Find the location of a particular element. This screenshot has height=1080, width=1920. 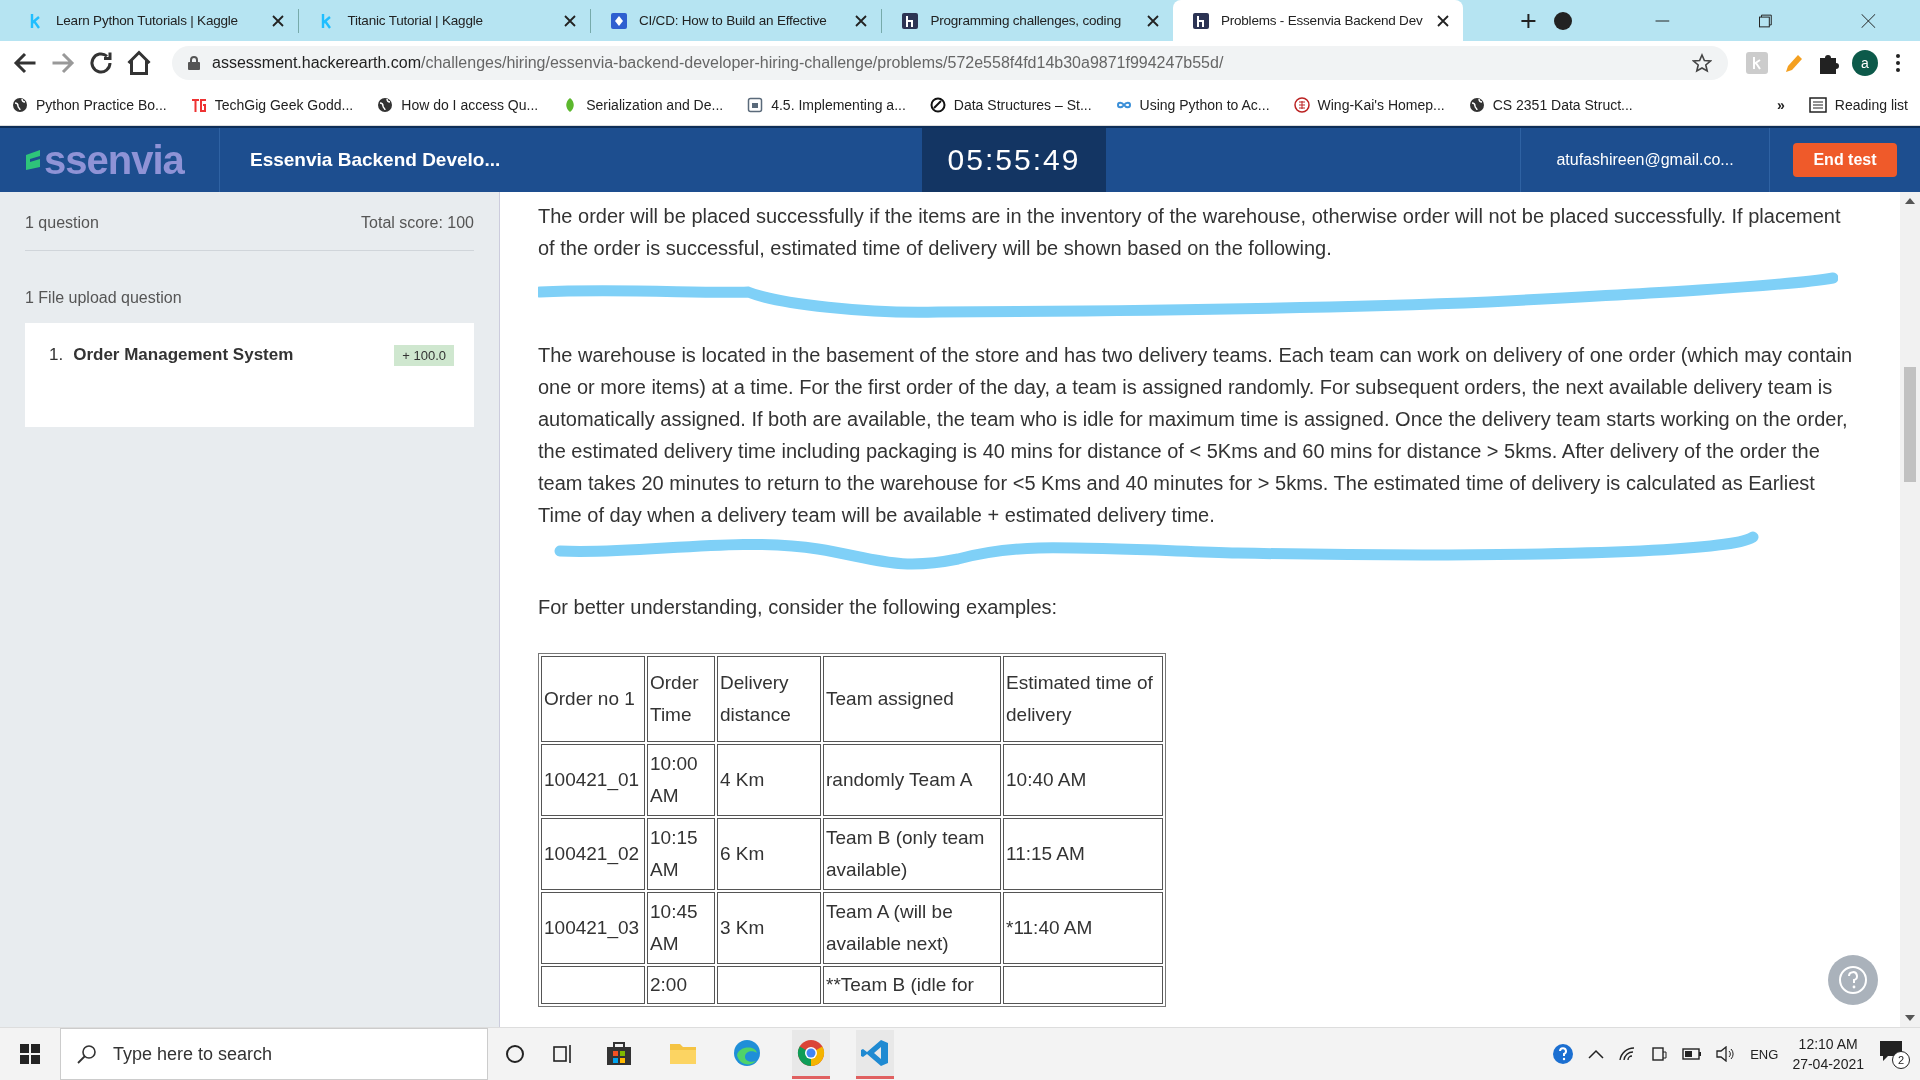

chevron-up-icon is located at coordinates (1596, 1054).